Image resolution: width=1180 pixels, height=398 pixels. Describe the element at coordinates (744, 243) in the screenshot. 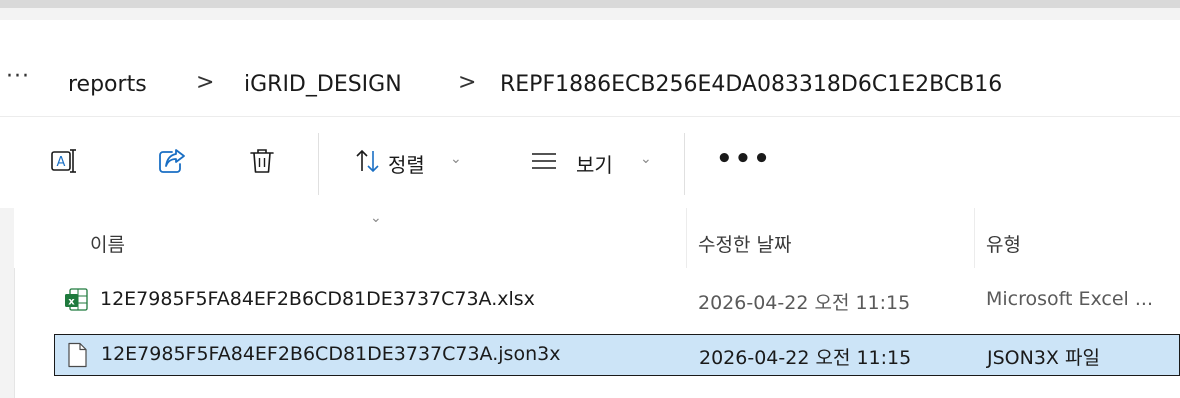

I see `column-header-date: 수정한 날짜` at that location.